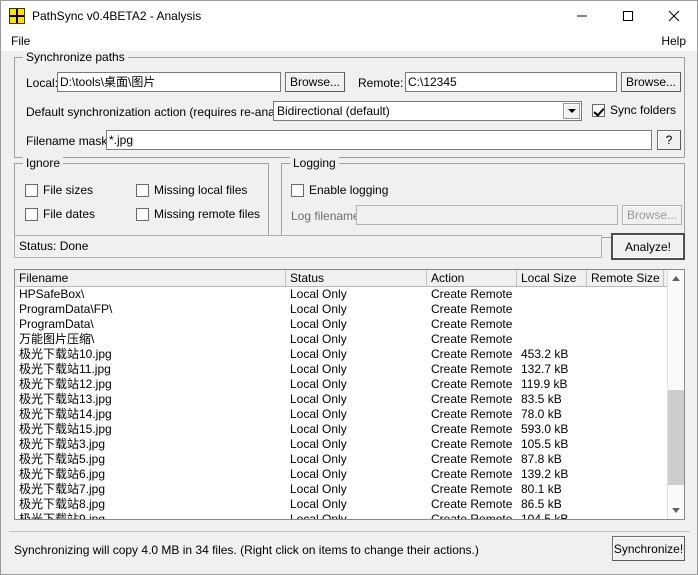 The image size is (698, 575). Describe the element at coordinates (511, 82) in the screenshot. I see `remote-path-input: C:\12345` at that location.